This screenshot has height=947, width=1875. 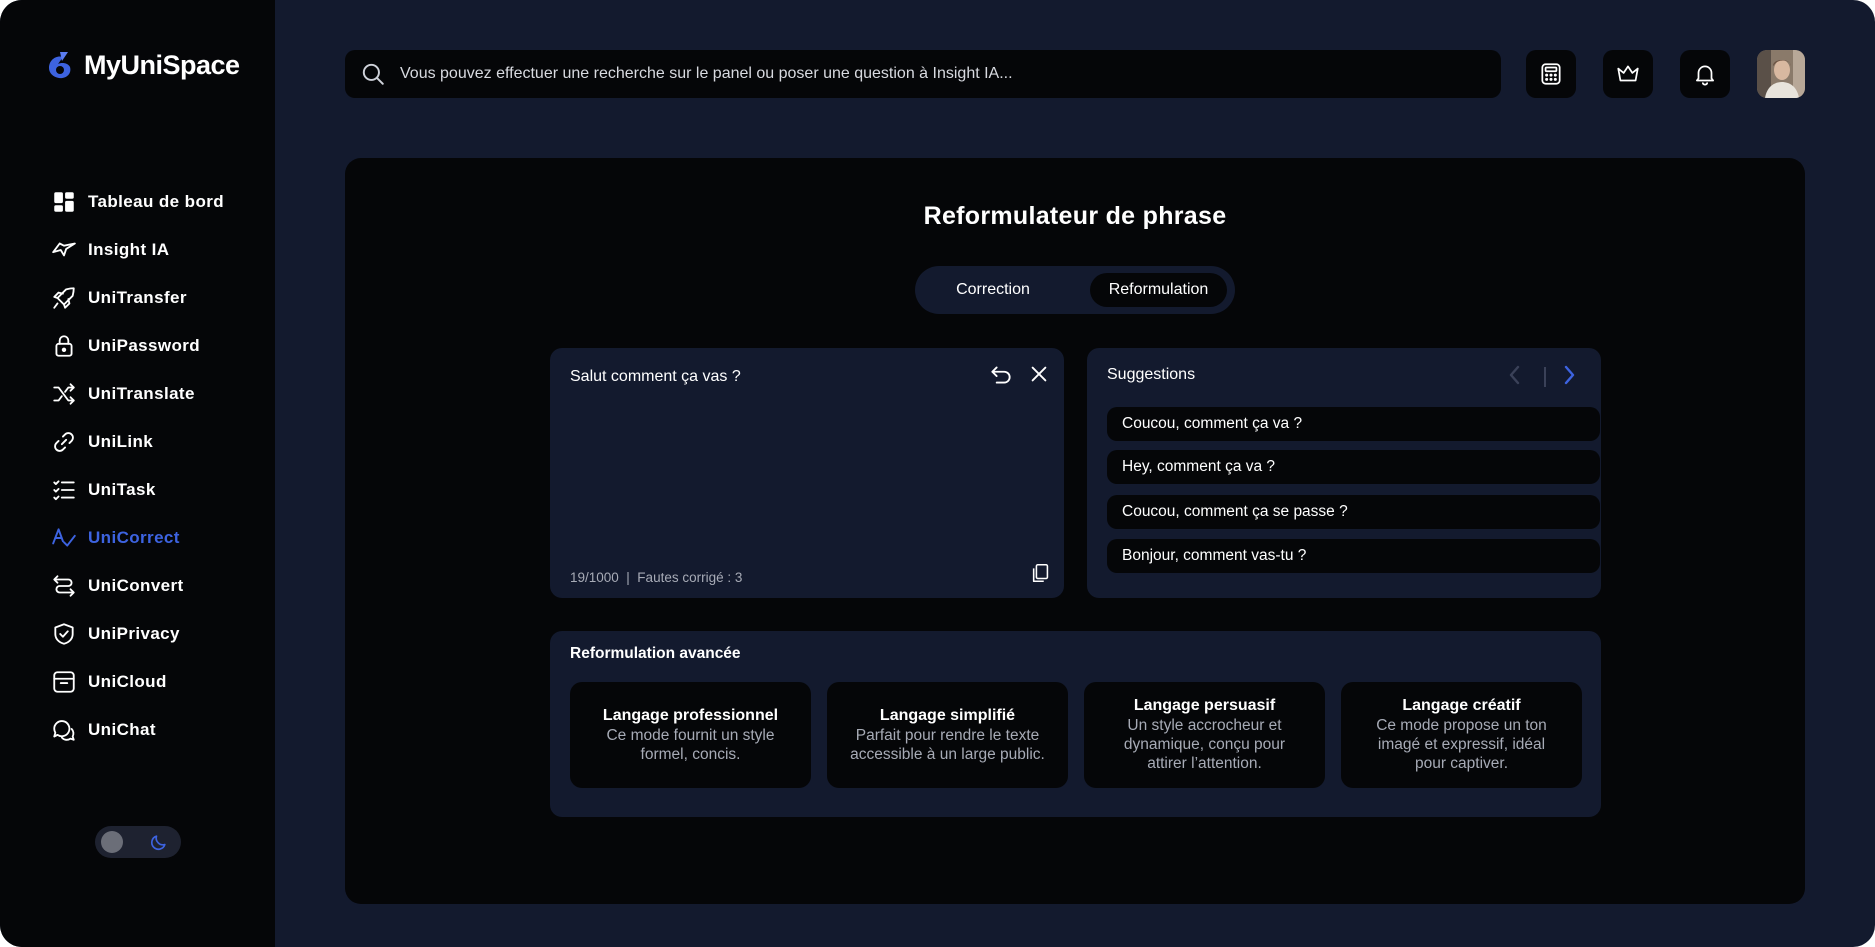 I want to click on bell-icon, so click(x=1705, y=75).